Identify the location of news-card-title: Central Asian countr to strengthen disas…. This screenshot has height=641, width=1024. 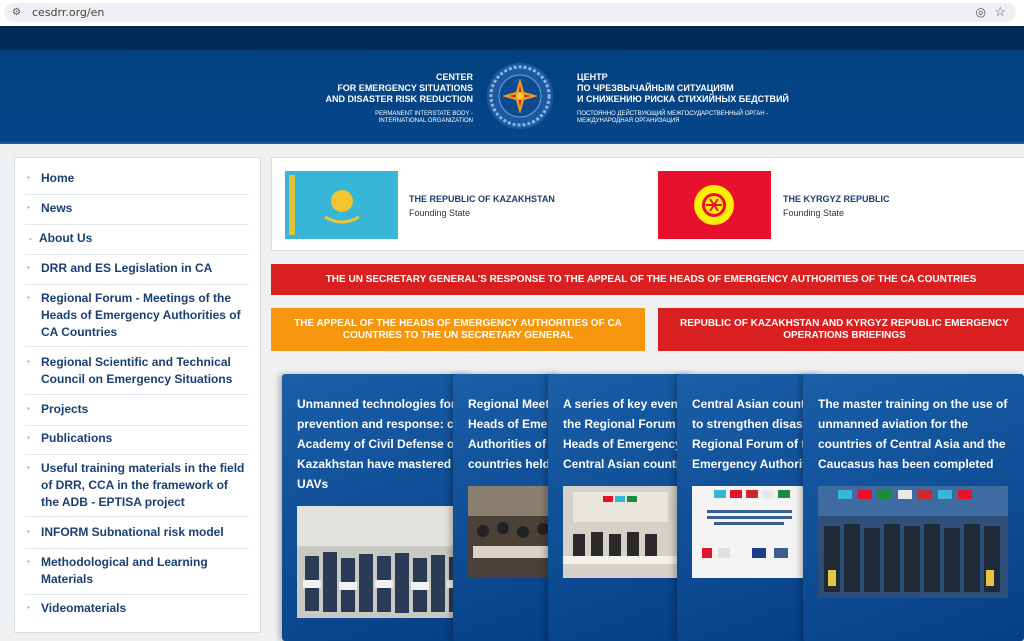
(752, 434).